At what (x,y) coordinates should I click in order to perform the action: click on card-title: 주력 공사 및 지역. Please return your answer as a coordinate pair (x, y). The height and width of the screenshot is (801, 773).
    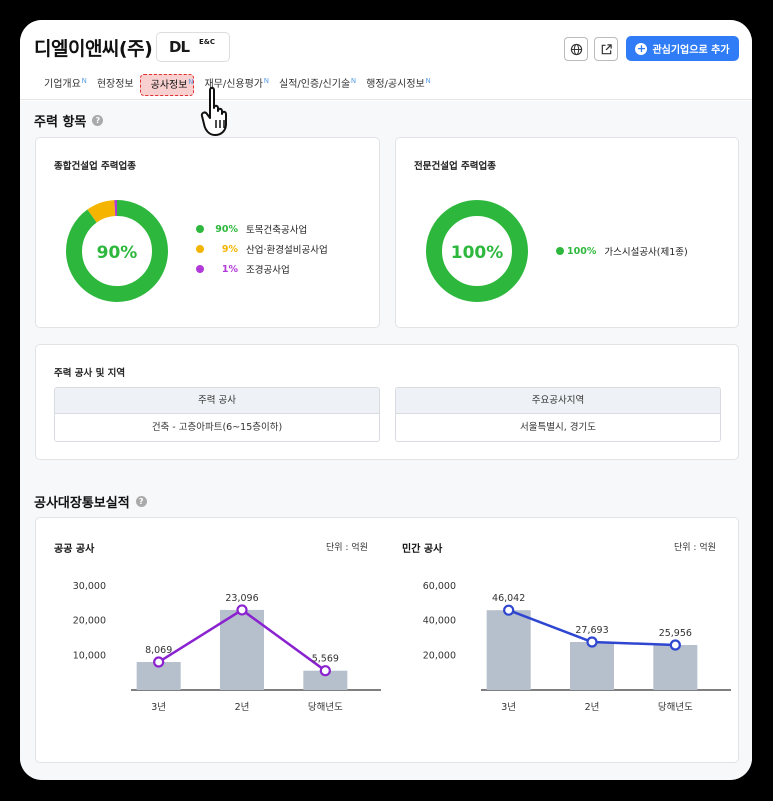
    Looking at the image, I should click on (90, 373).